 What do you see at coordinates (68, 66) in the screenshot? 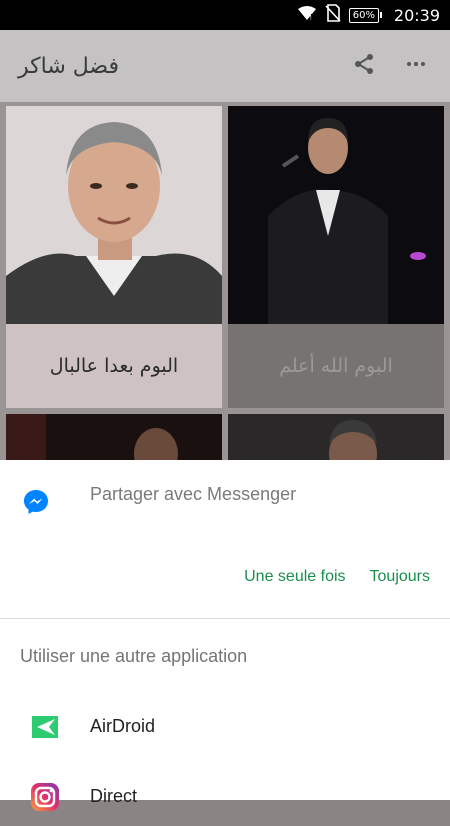
I see `page-title: فضل شاكر` at bounding box center [68, 66].